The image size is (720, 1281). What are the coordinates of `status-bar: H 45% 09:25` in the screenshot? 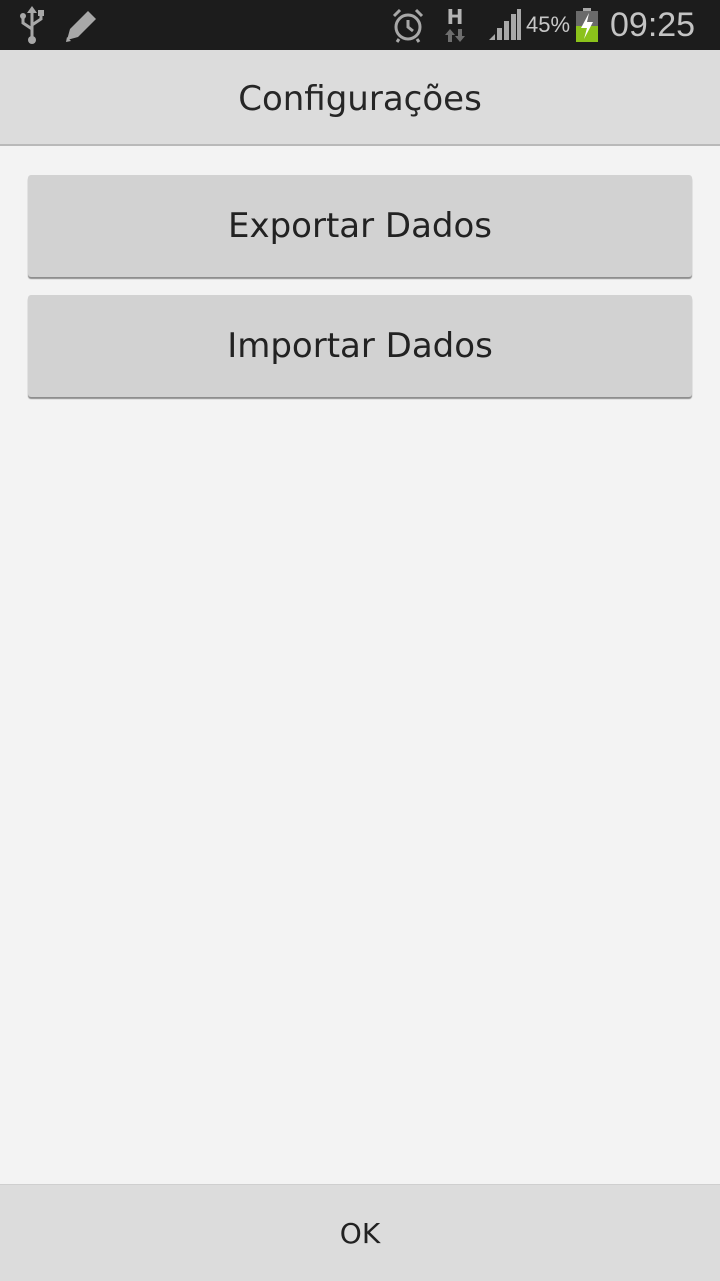 It's located at (360, 25).